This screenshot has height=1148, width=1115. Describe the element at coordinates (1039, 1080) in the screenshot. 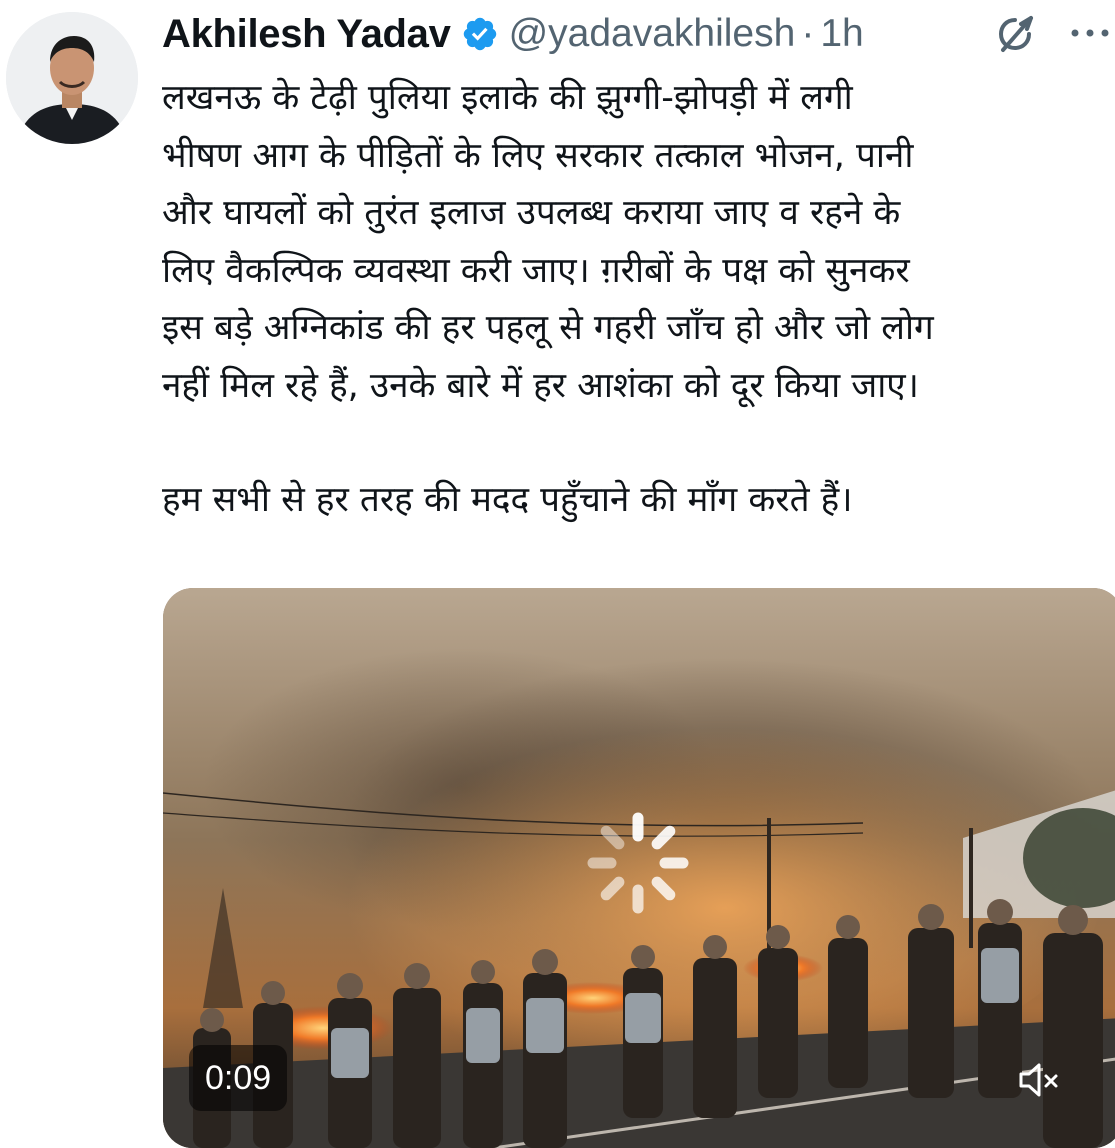

I see `volume-muted-icon` at that location.